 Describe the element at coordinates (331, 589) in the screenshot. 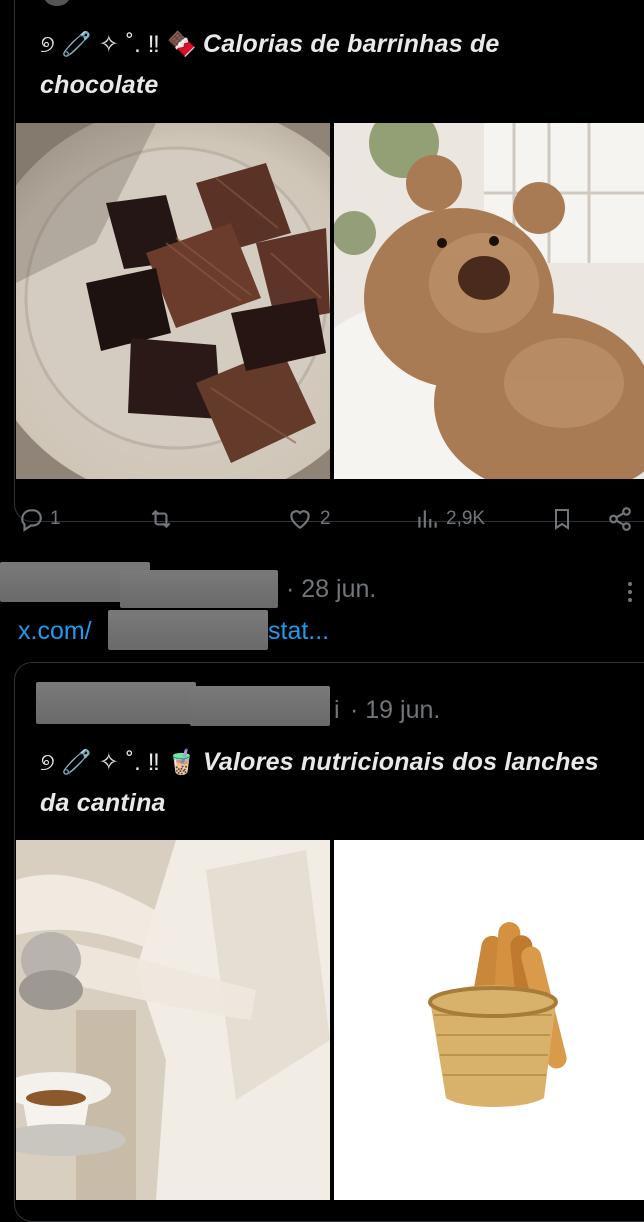

I see `reply-date: · 28 jun.` at that location.